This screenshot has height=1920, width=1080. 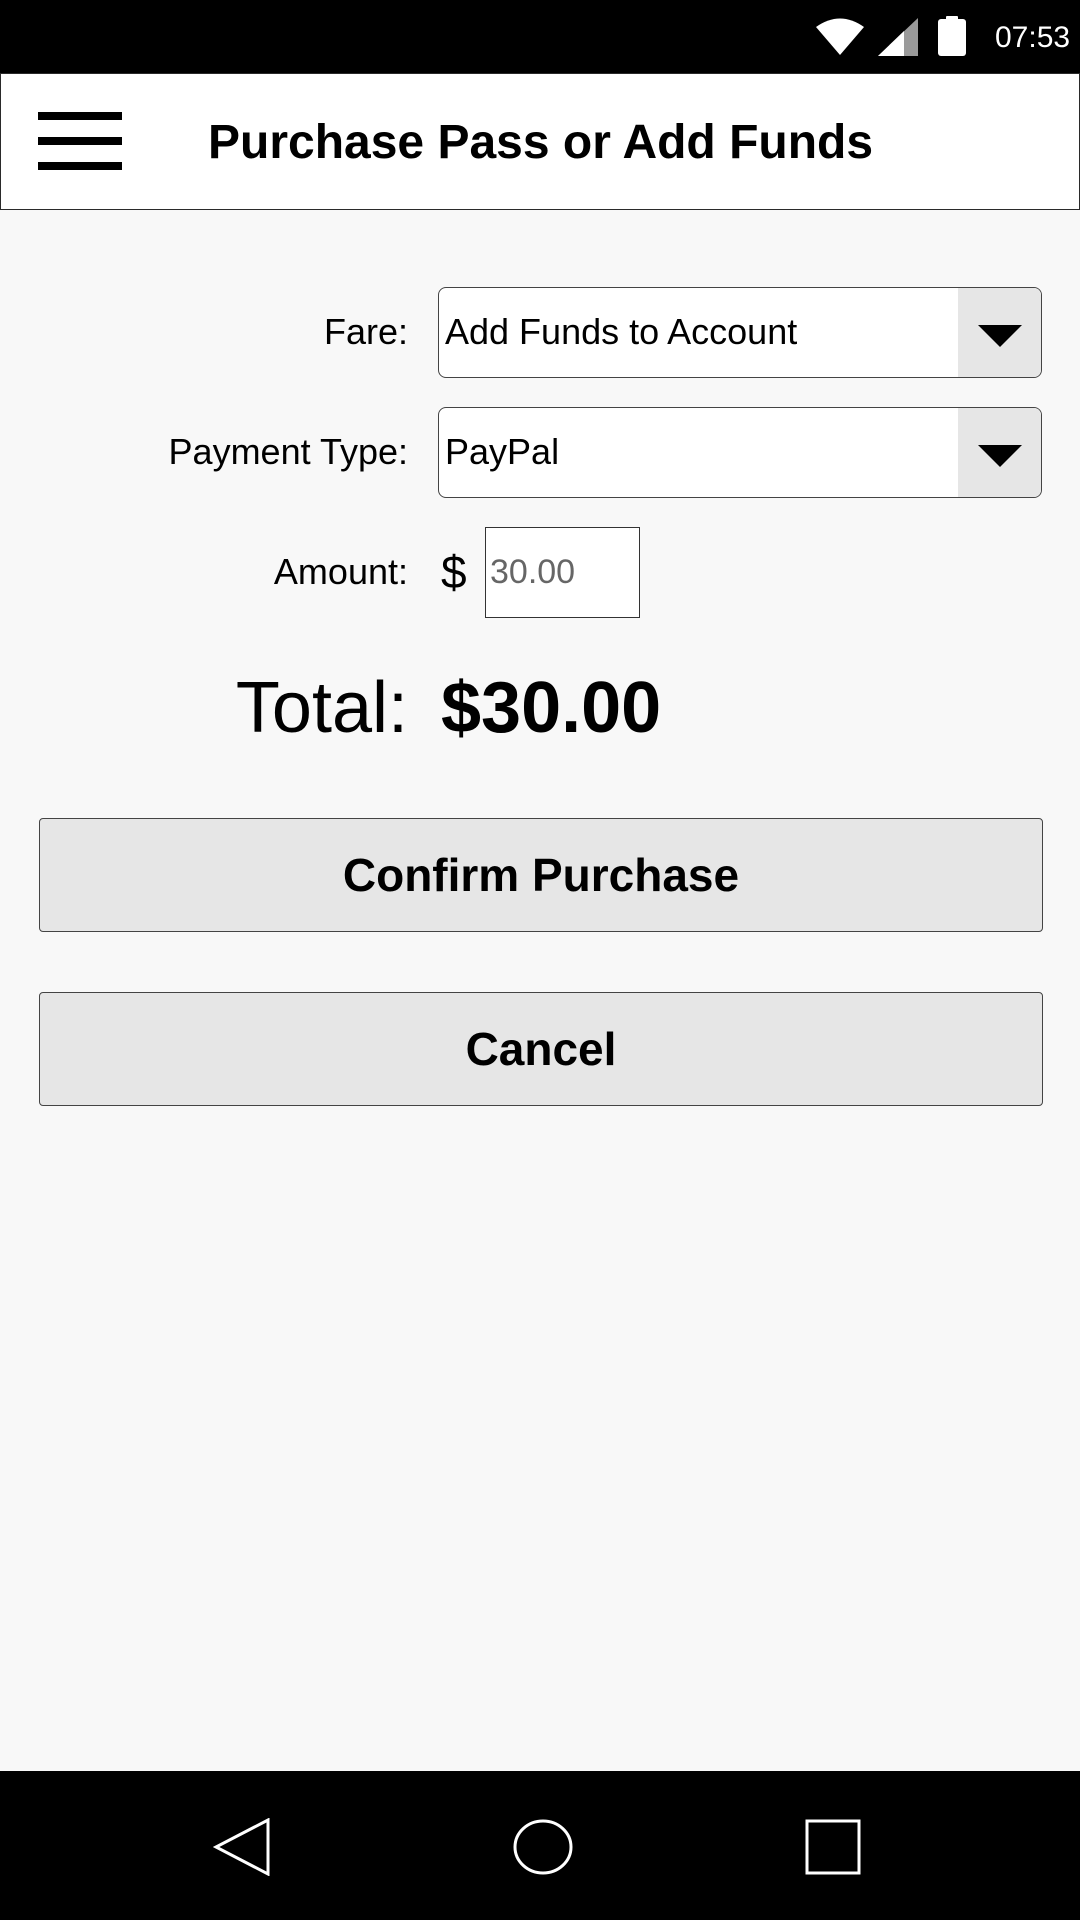 I want to click on home-icon, so click(x=543, y=1847).